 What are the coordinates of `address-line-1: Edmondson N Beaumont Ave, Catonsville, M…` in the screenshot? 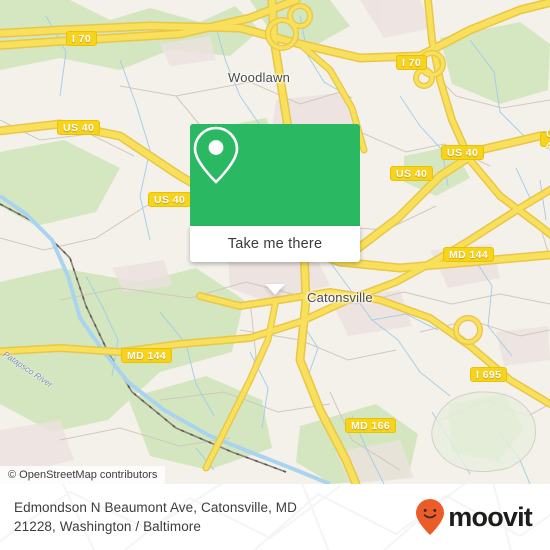 It's located at (155, 507).